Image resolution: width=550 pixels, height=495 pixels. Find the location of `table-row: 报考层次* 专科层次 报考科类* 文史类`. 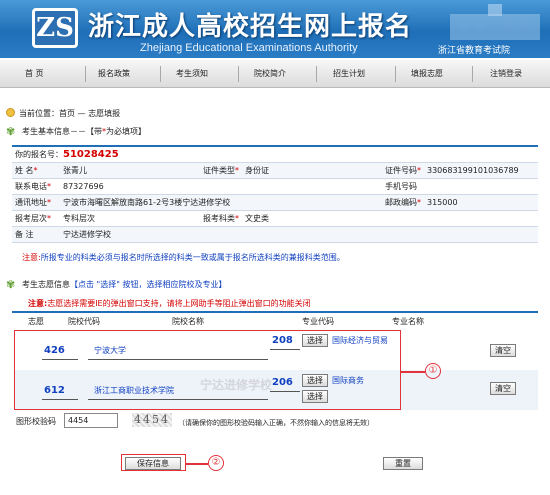

table-row: 报考层次* 专科层次 报考科类* 文史类 is located at coordinates (275, 218).